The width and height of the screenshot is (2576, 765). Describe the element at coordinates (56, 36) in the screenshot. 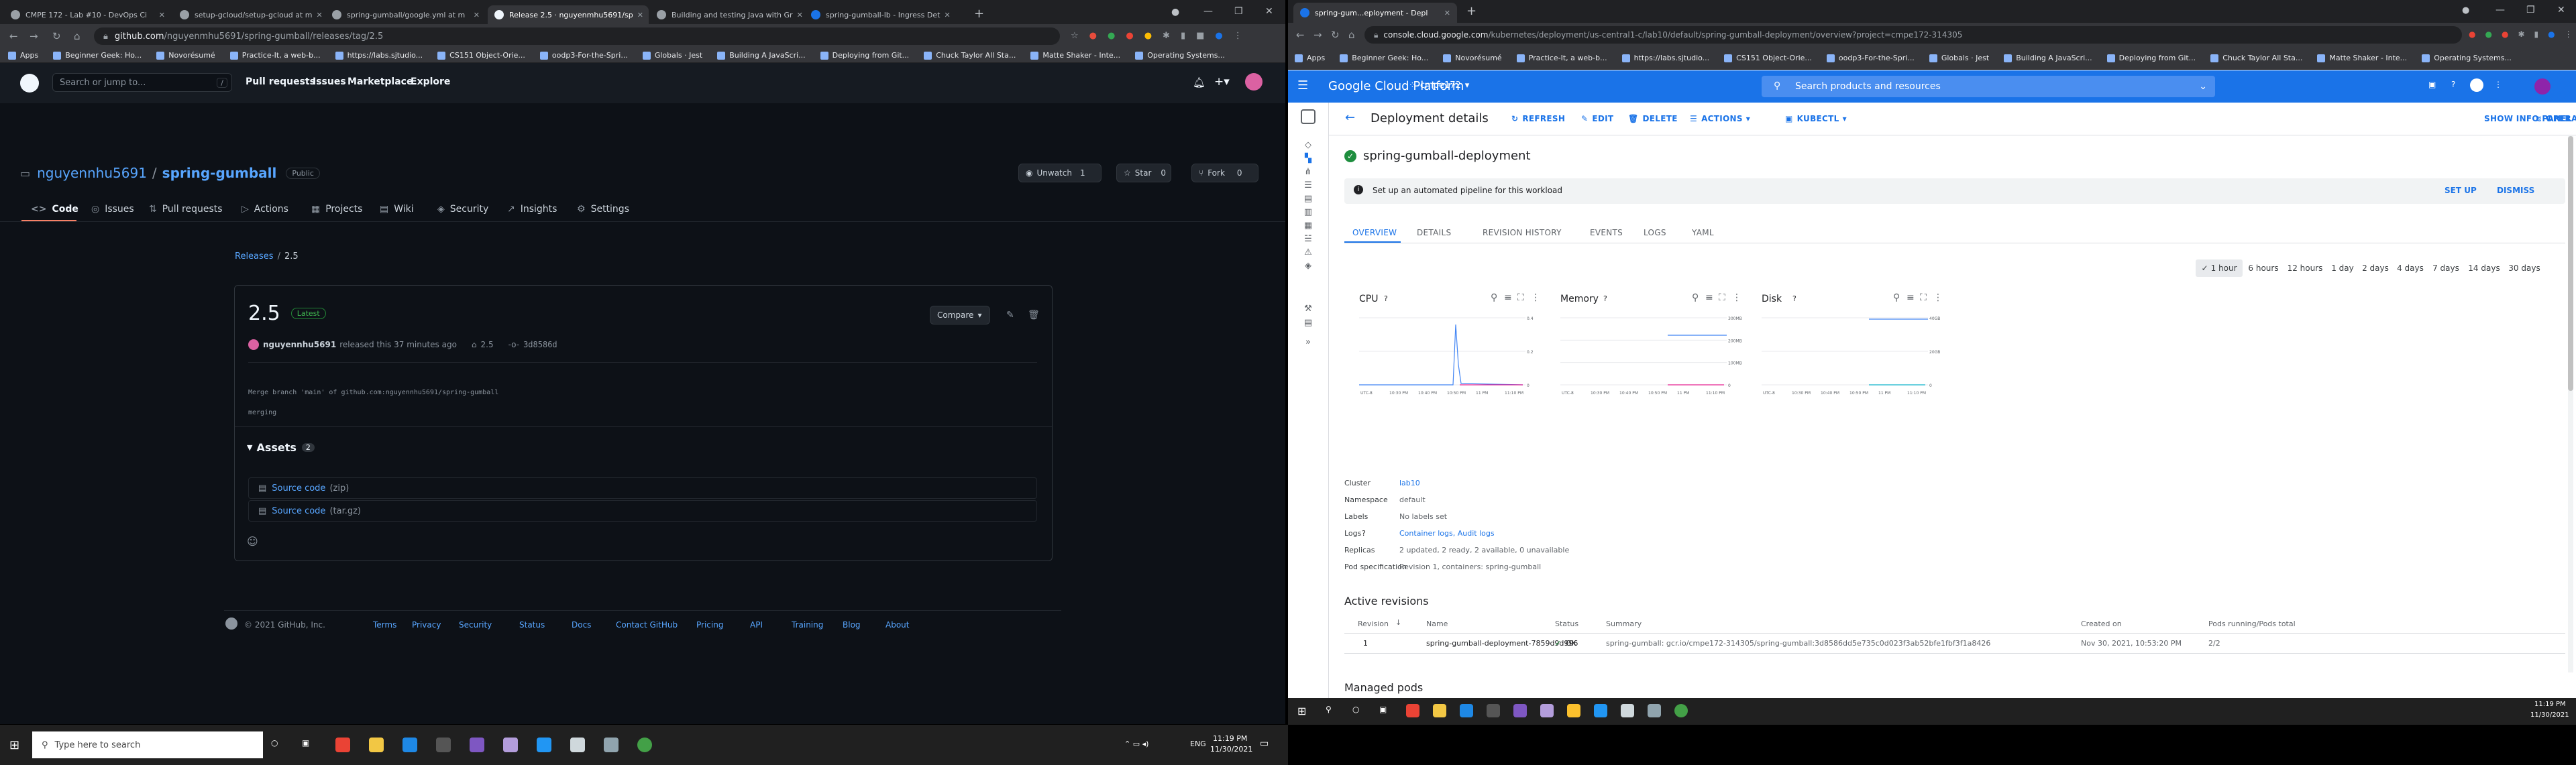

I see `reload-icon: ↻` at that location.